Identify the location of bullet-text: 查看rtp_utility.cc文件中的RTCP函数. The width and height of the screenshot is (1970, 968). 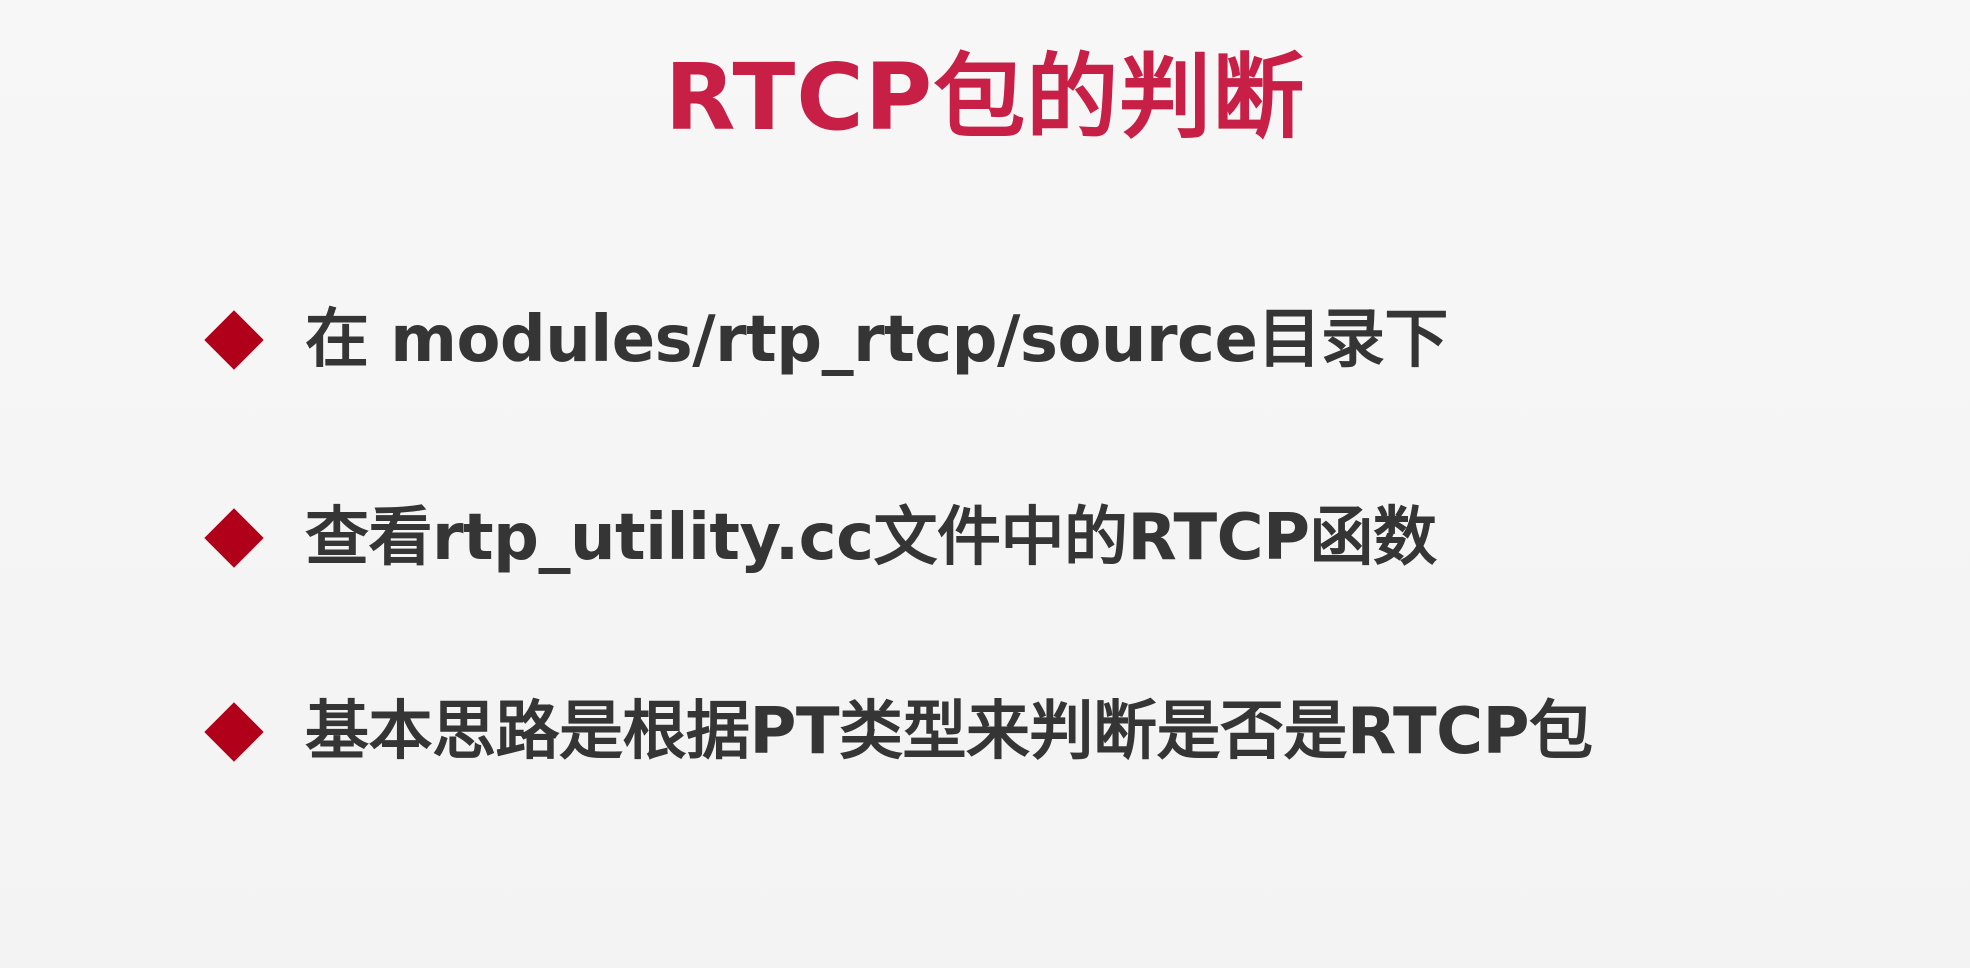
(871, 538).